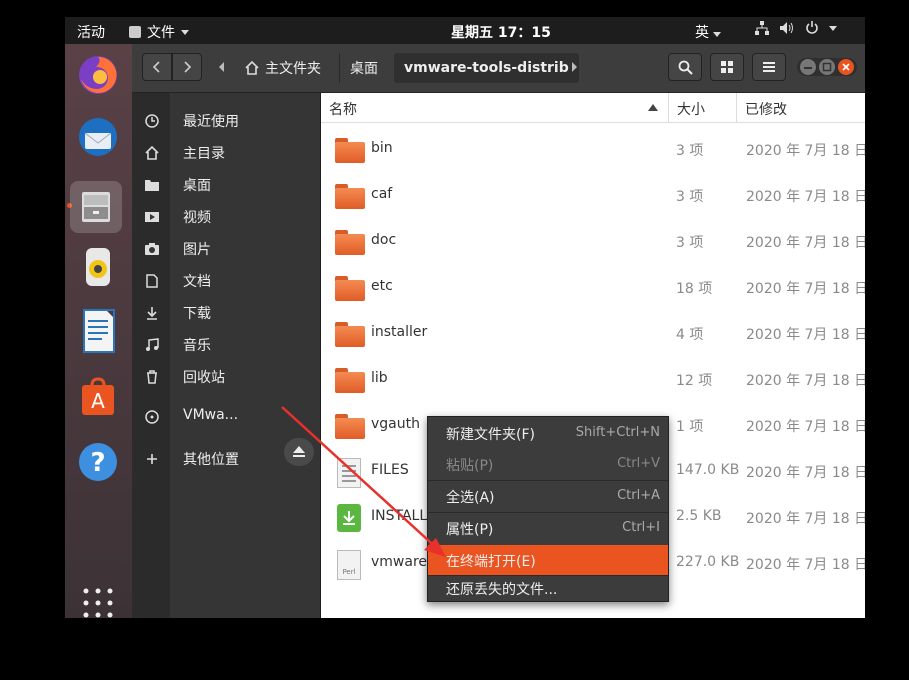  What do you see at coordinates (548, 560) in the screenshot?
I see `menu-item-open-in-terminal: 在终端打开(E)` at bounding box center [548, 560].